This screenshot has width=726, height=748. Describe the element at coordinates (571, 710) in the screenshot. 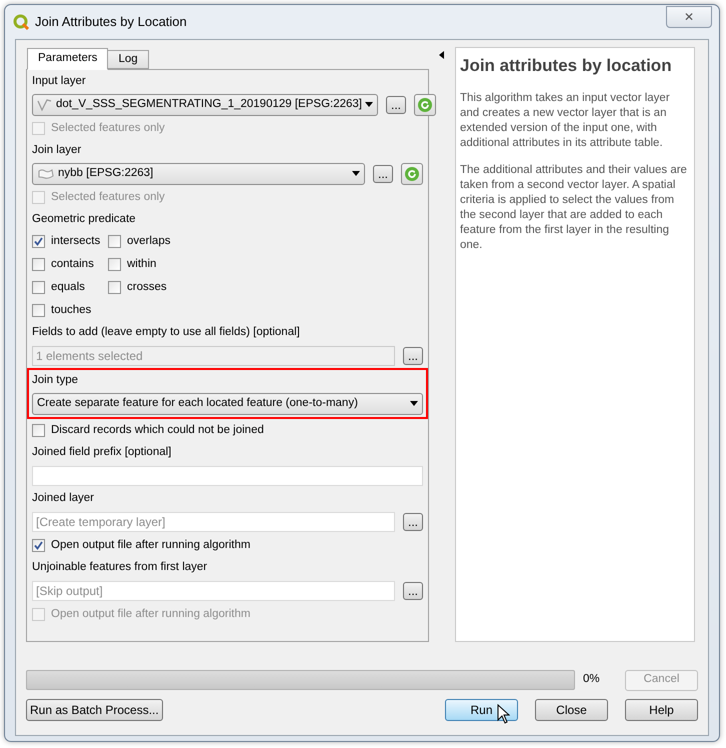

I see `dialog-button: Close` at that location.